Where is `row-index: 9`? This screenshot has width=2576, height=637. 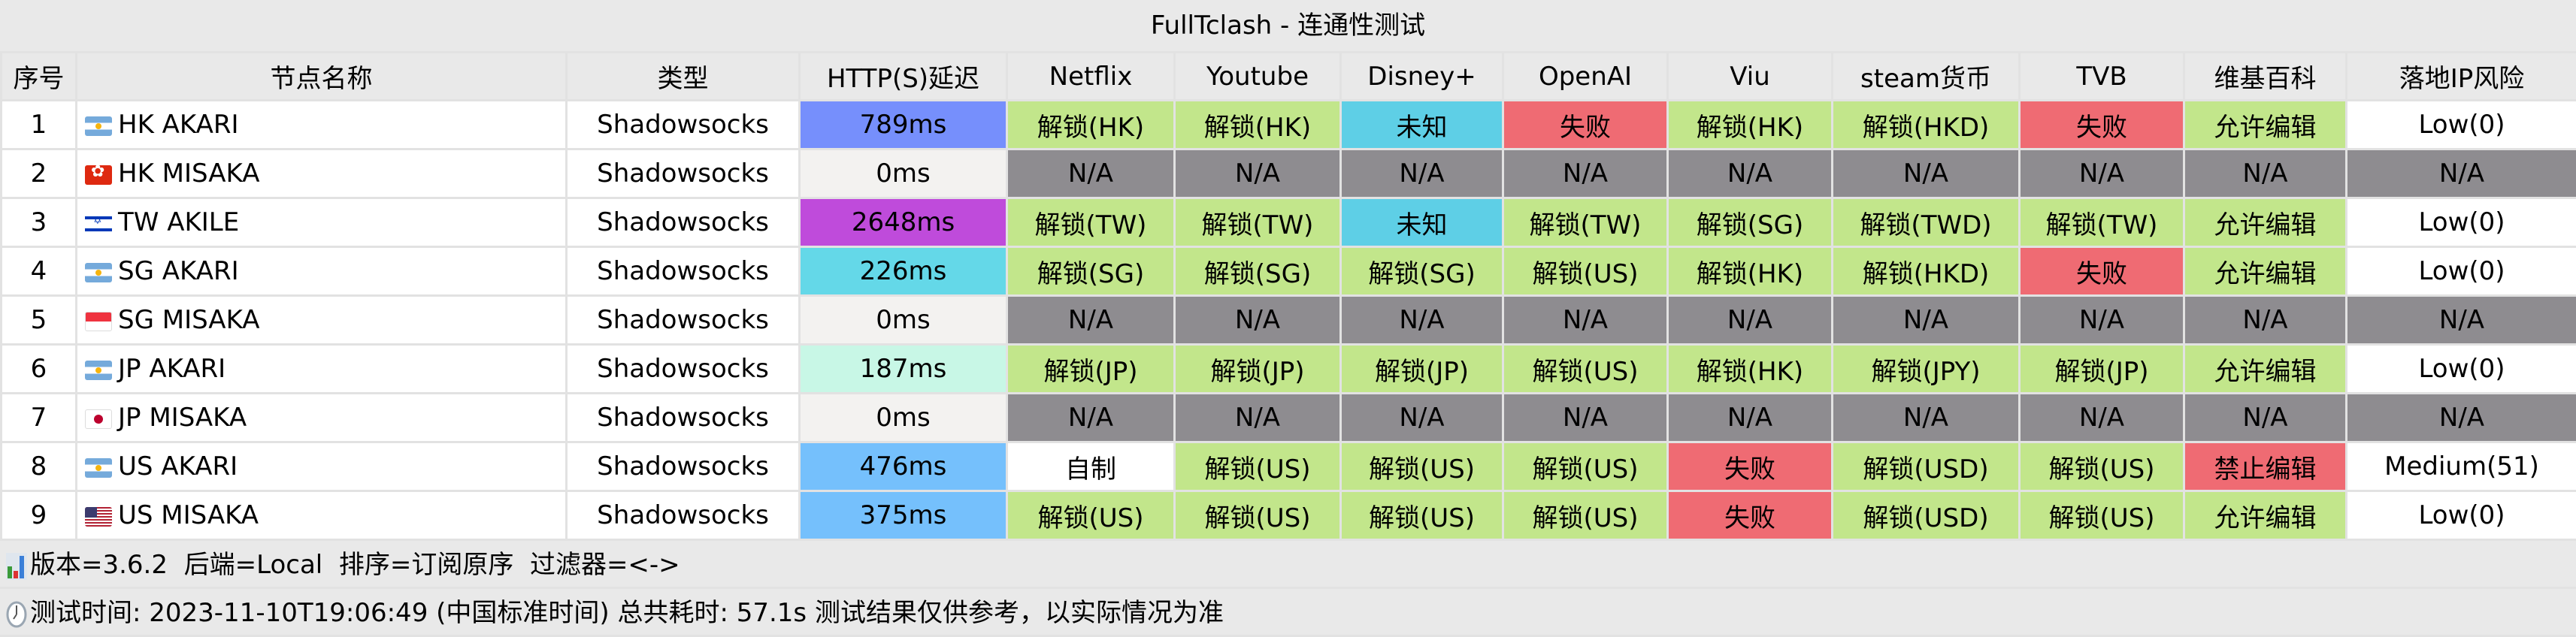 row-index: 9 is located at coordinates (39, 515).